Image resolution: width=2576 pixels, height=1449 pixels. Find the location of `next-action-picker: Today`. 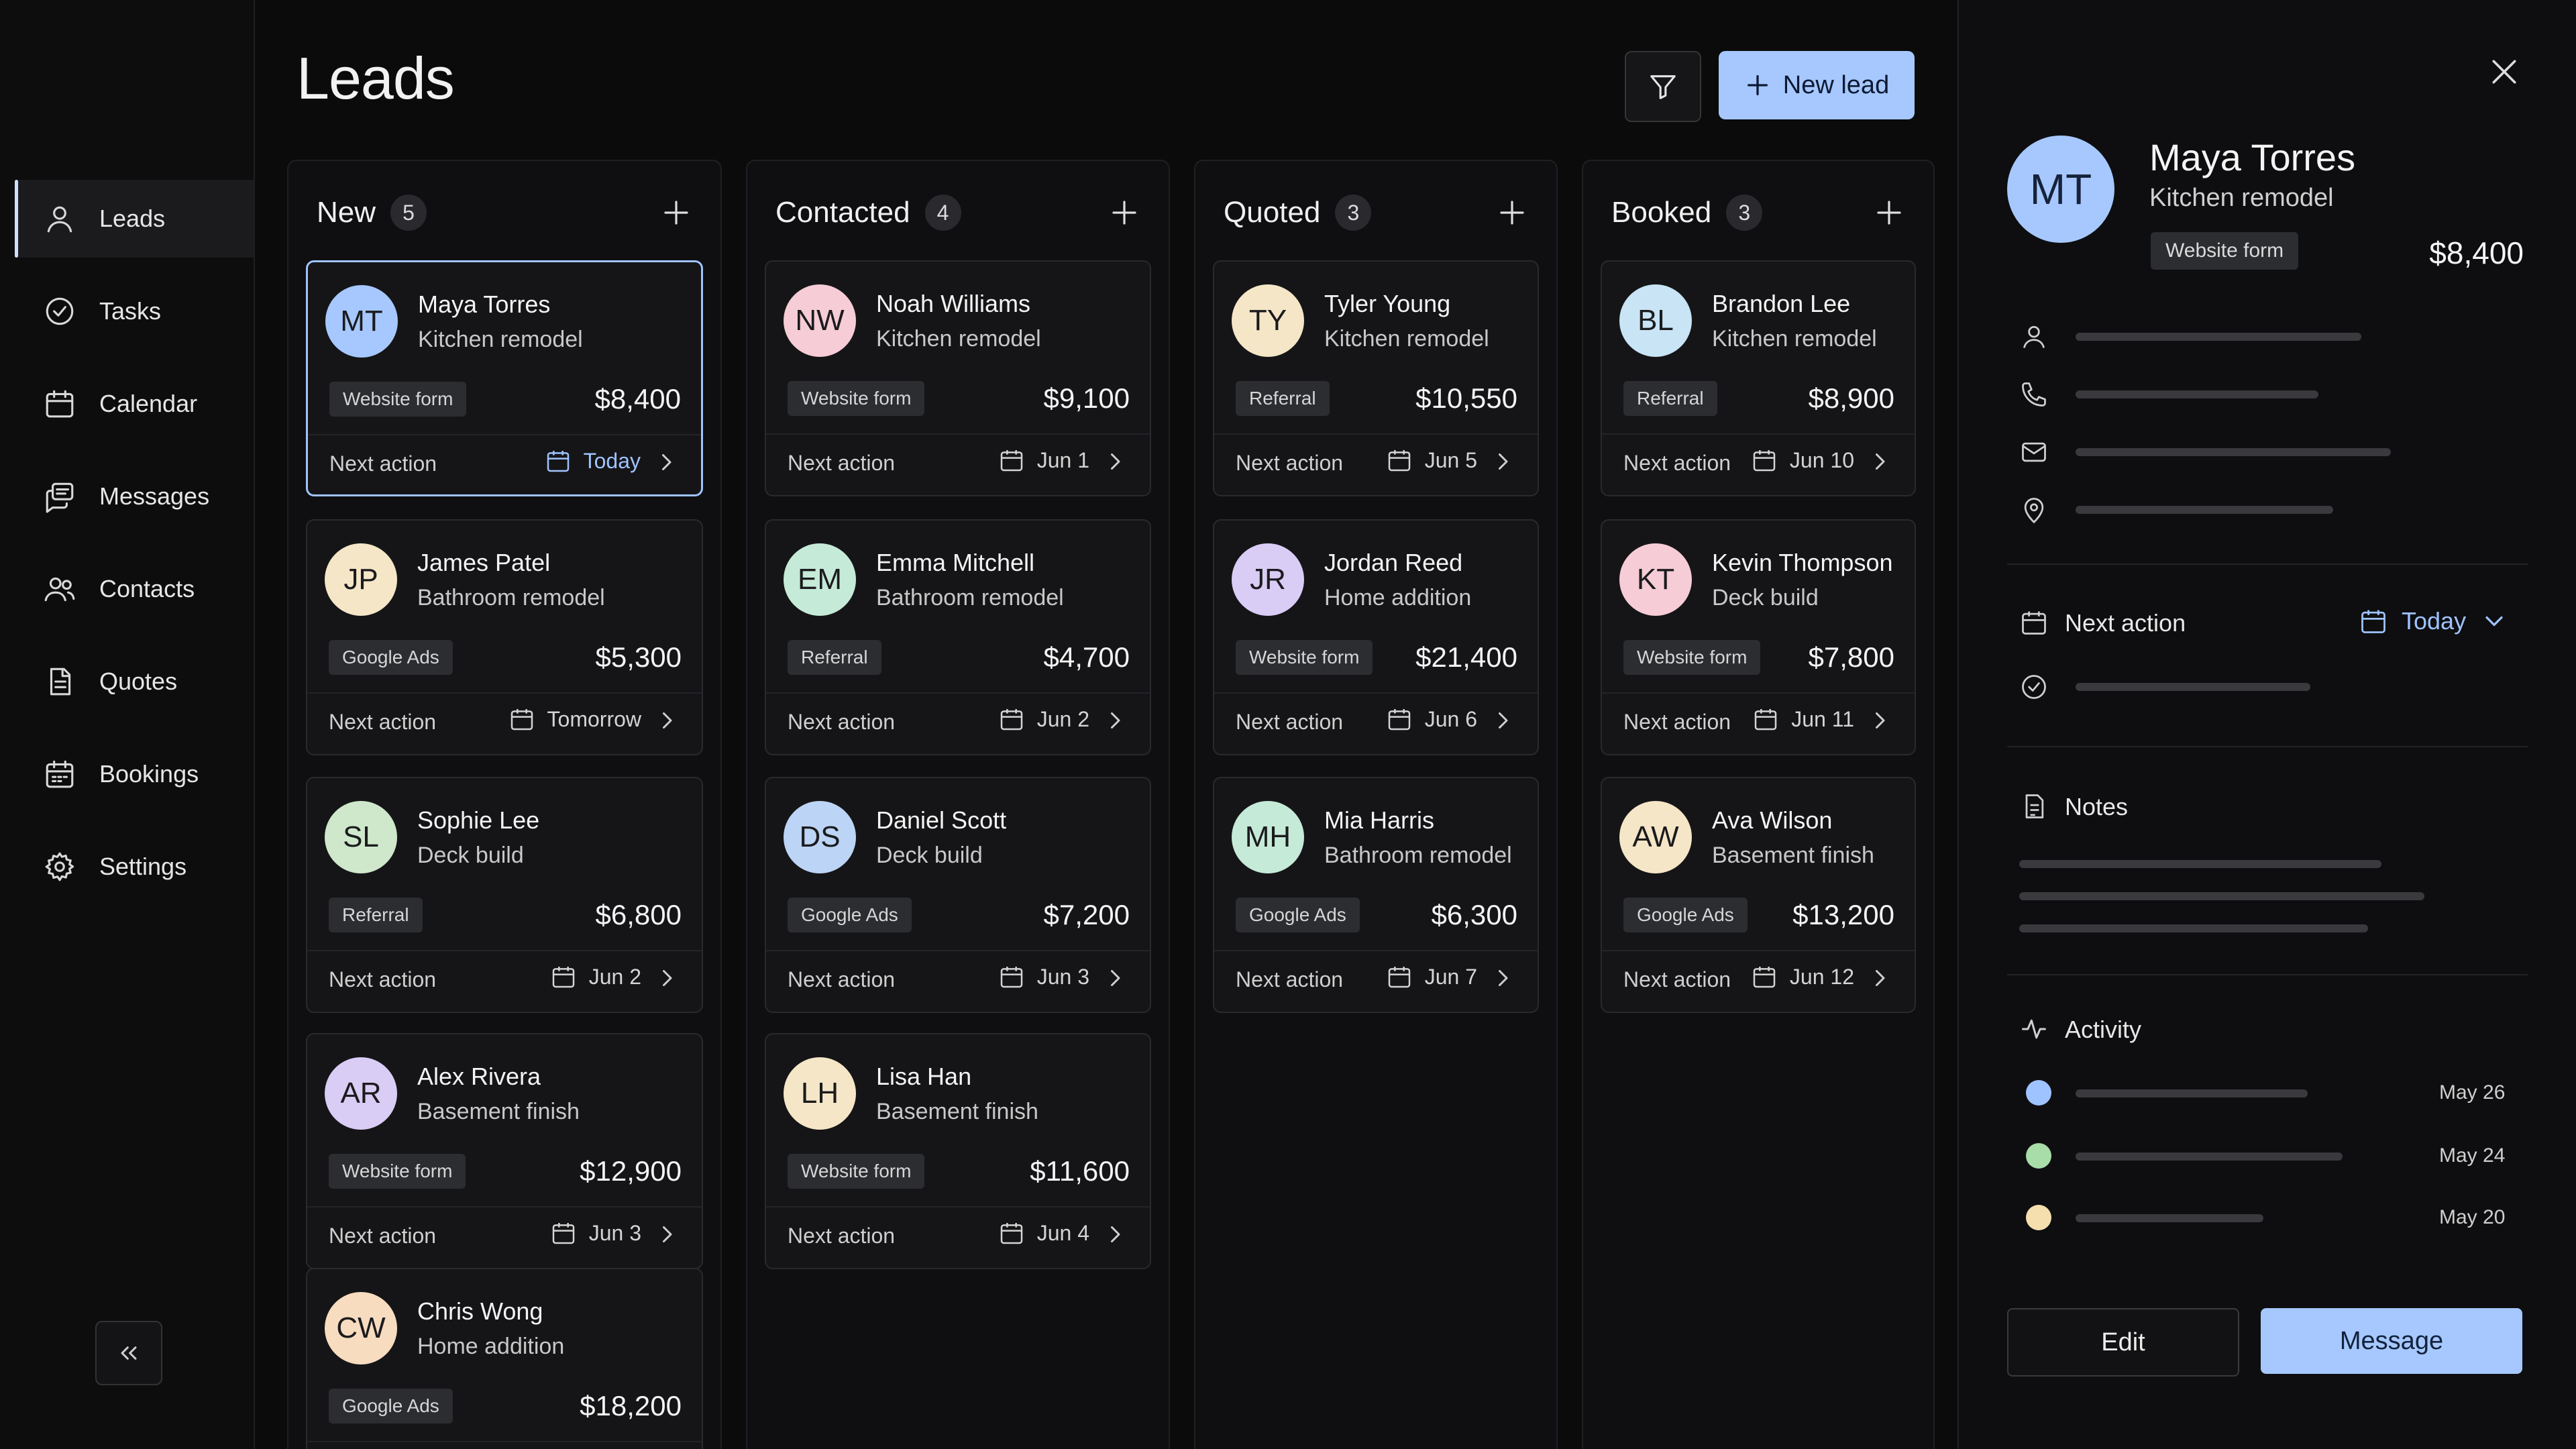

next-action-picker: Today is located at coordinates (2434, 621).